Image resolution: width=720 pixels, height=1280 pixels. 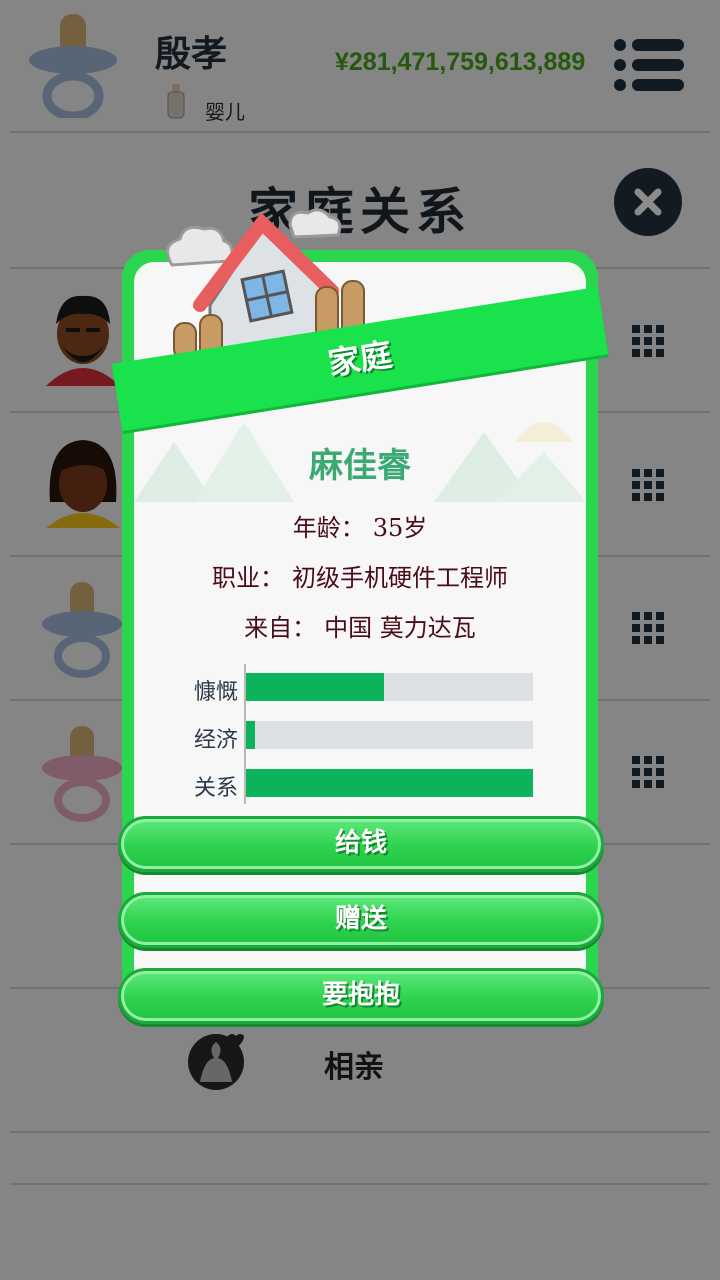 I want to click on age-line: 年龄： 35岁, so click(x=360, y=525).